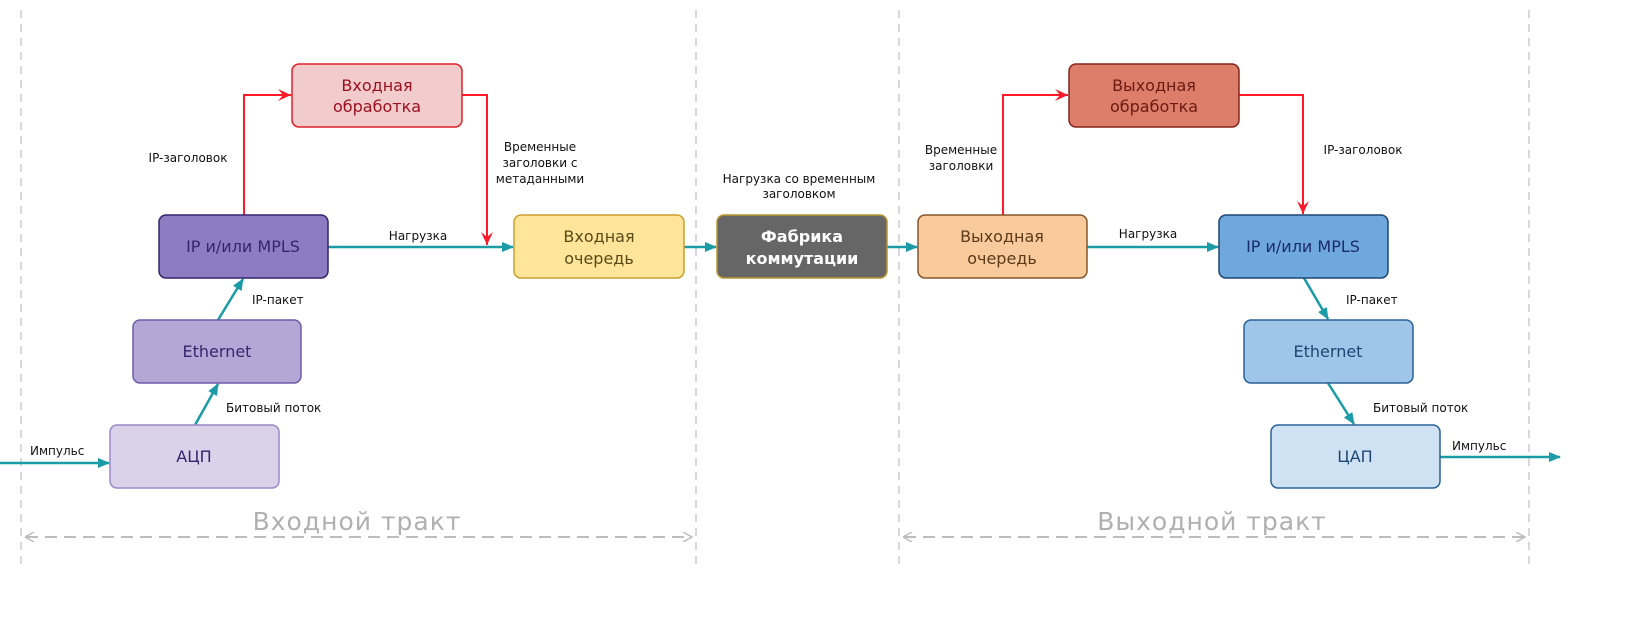  I want to click on egress-meta-arrow, so click(1035, 152).